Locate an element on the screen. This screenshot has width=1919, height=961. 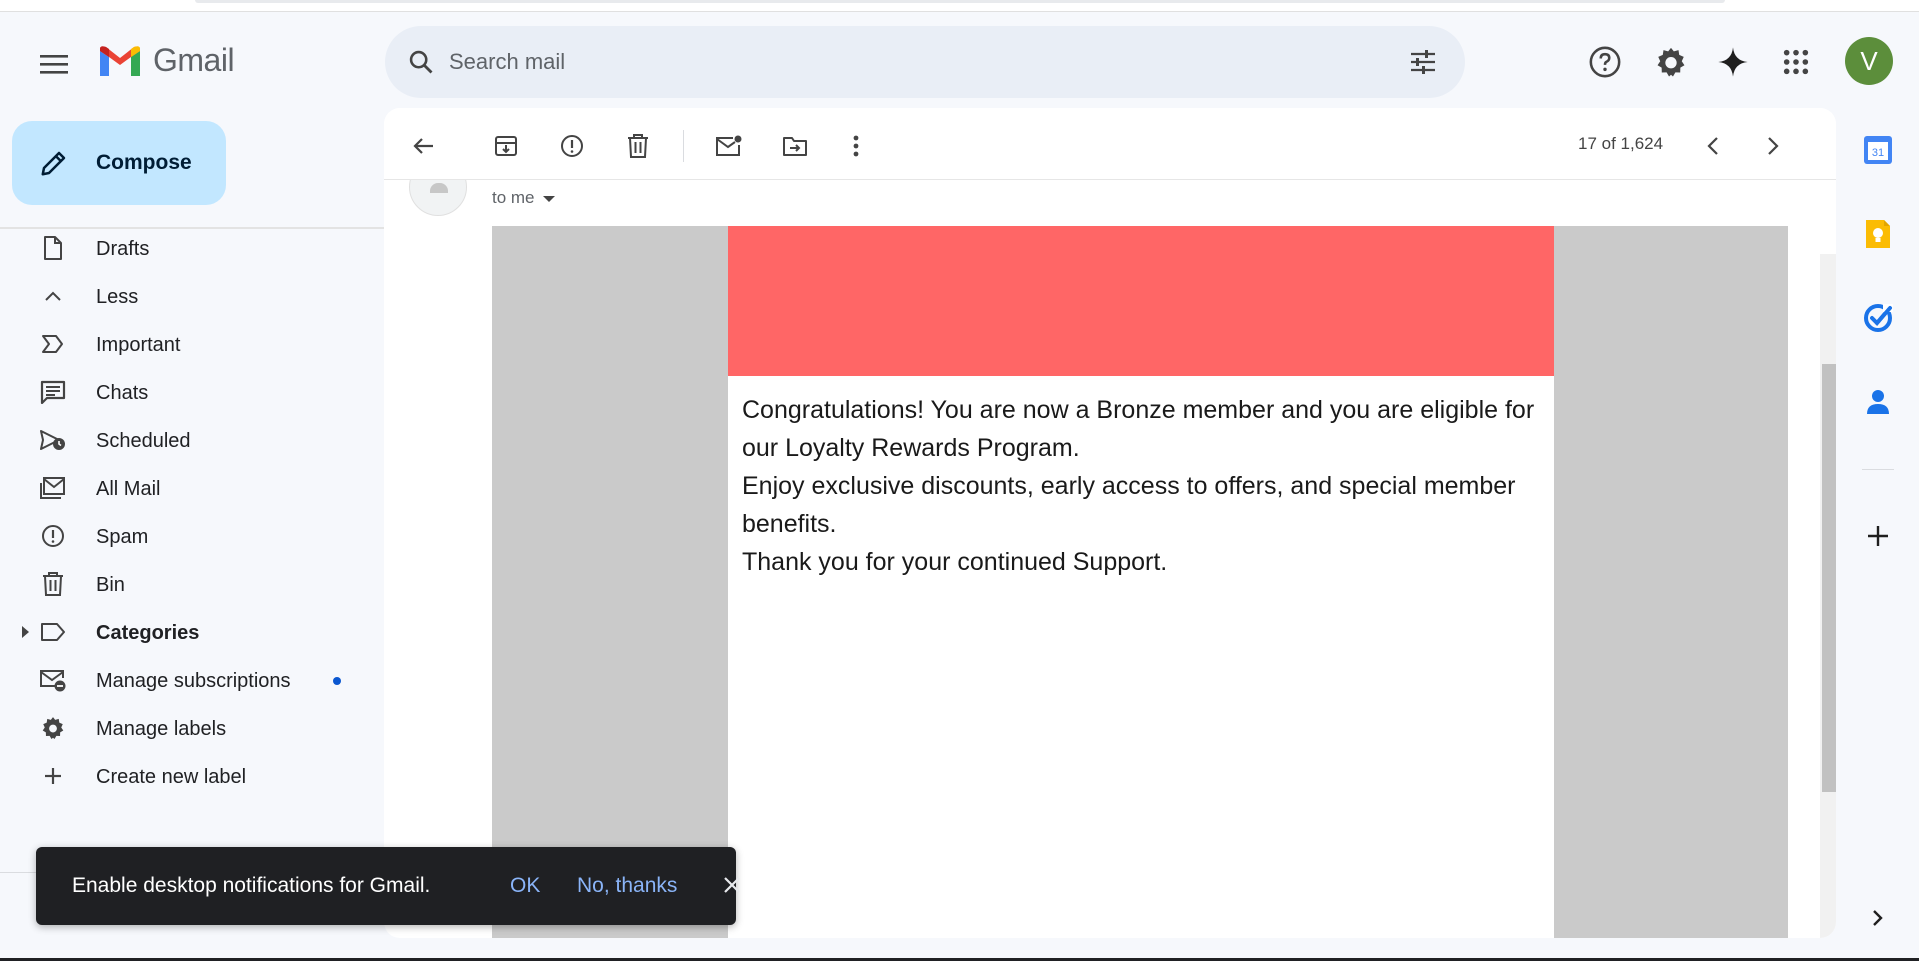
sidebar-item-label: Bin is located at coordinates (110, 585).